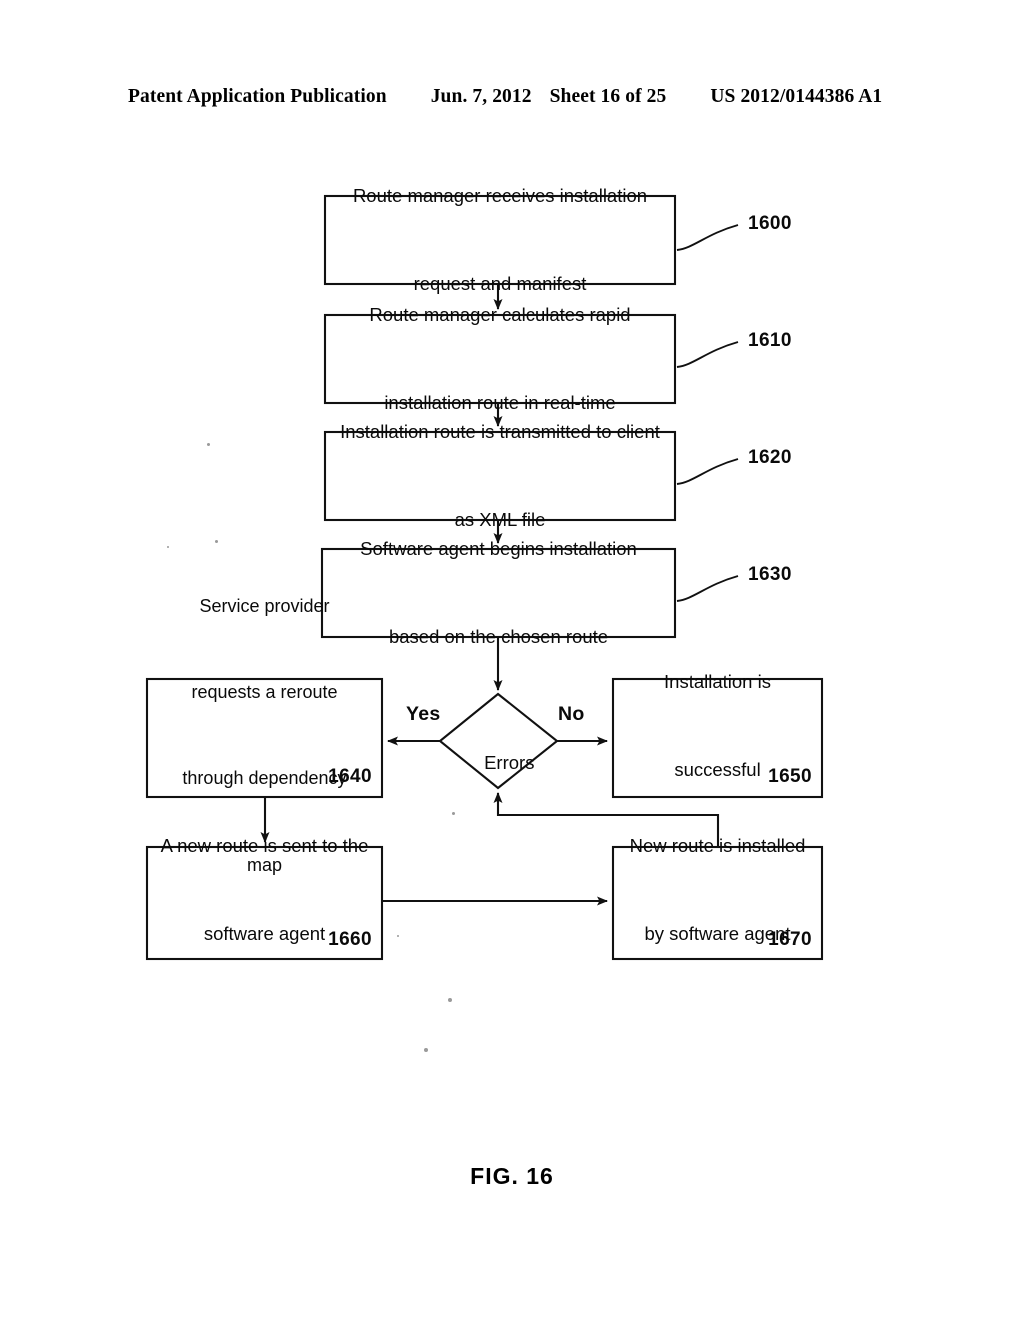  What do you see at coordinates (509, 763) in the screenshot?
I see `decision-label-text: Errors` at bounding box center [509, 763].